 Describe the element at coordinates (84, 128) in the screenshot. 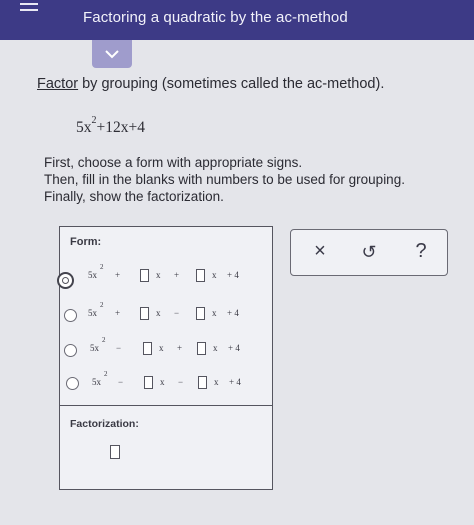

I see `expr-leading-term: 5x` at that location.